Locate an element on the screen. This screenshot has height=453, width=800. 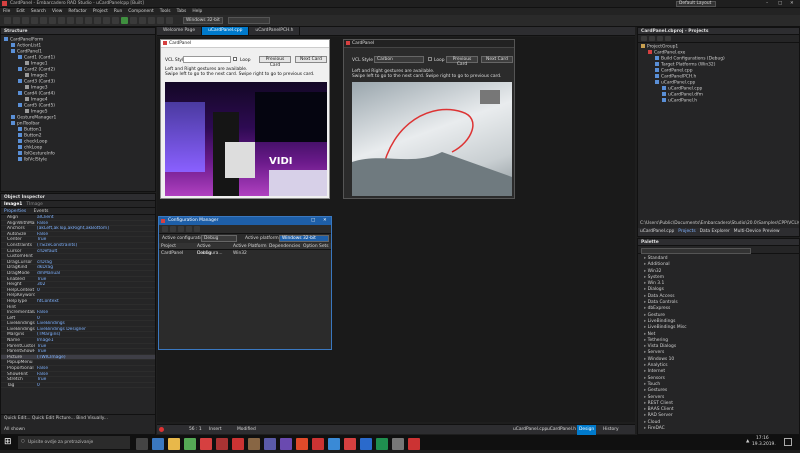
config-maximize-icon: □ is located at coordinates (313, 220).